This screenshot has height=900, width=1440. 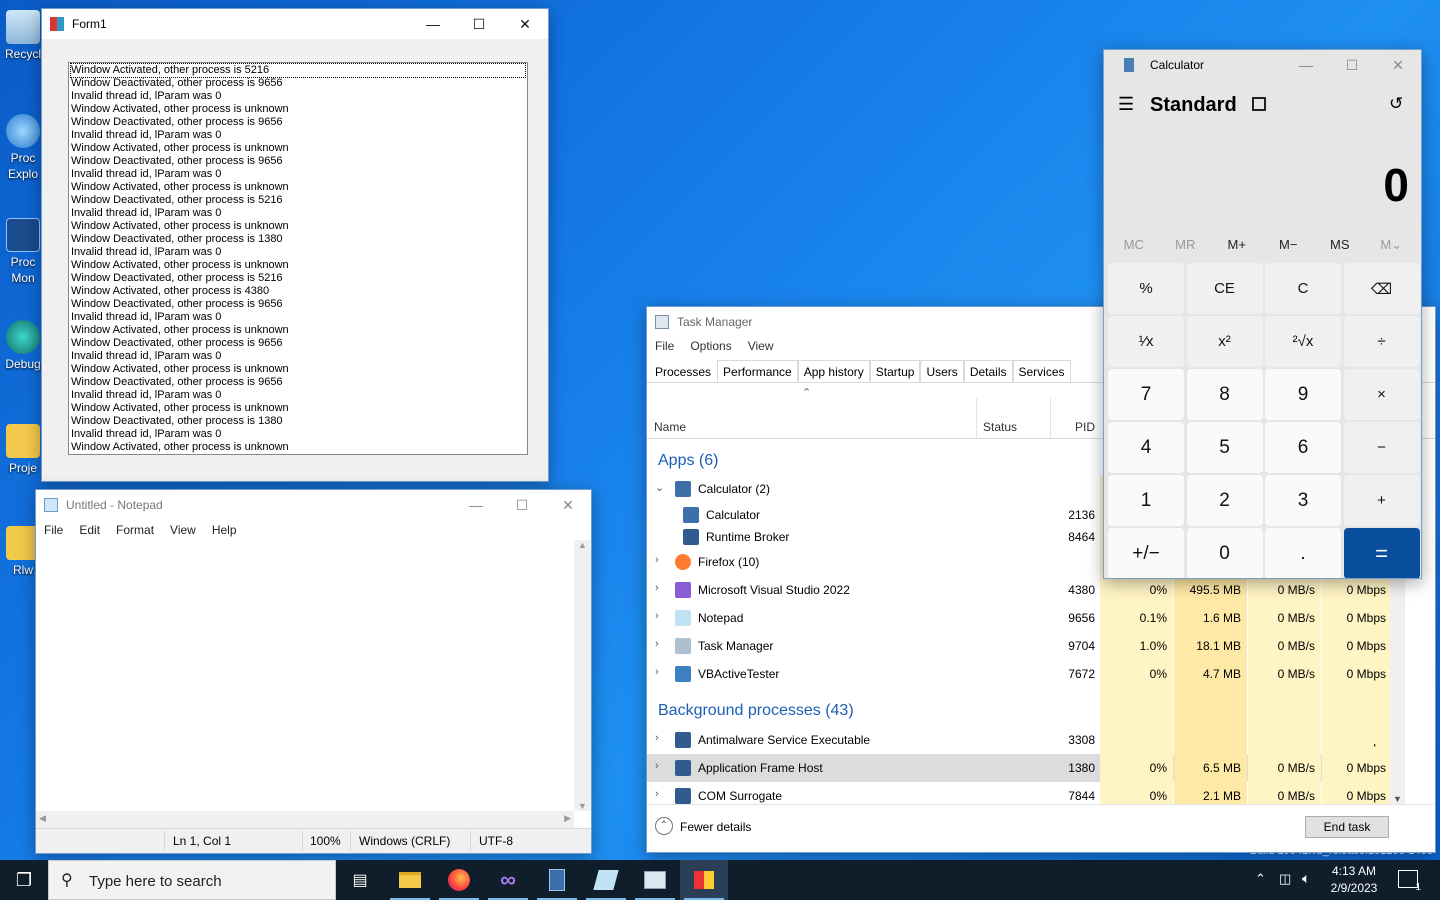 What do you see at coordinates (582, 806) in the screenshot?
I see `scroll-down-icon: ▼` at bounding box center [582, 806].